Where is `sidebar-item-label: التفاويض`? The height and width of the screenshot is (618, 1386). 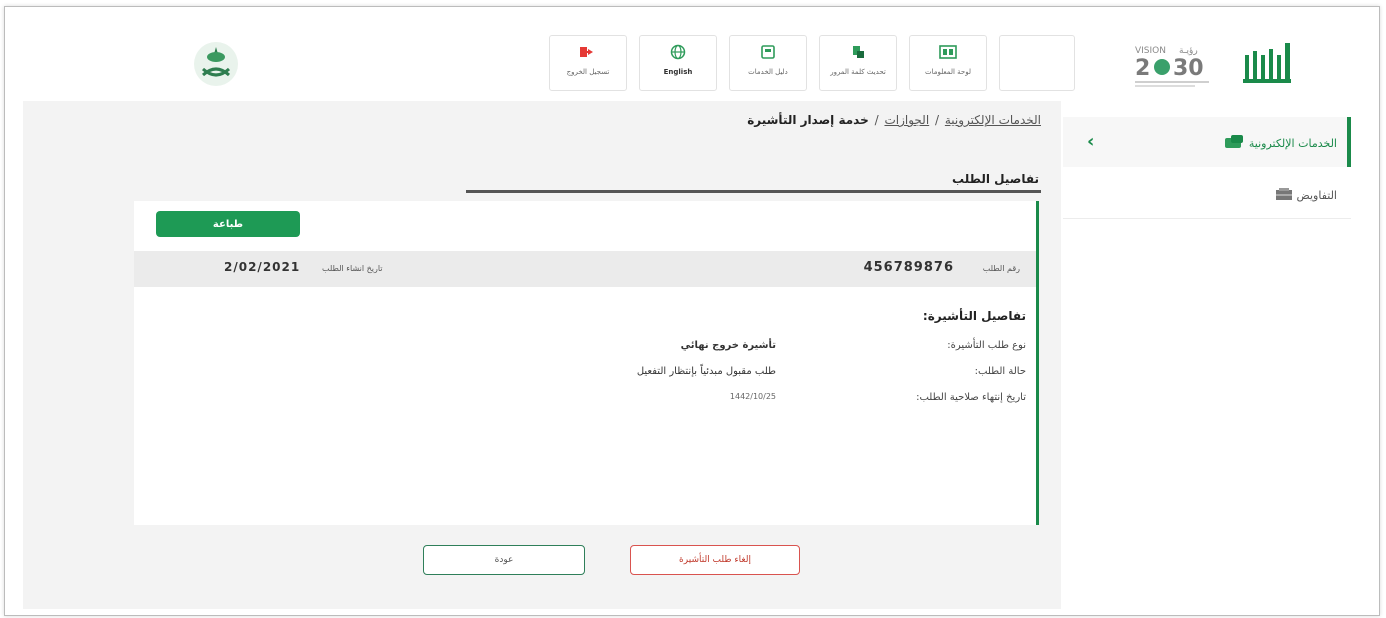 sidebar-item-label: التفاويض is located at coordinates (1306, 195).